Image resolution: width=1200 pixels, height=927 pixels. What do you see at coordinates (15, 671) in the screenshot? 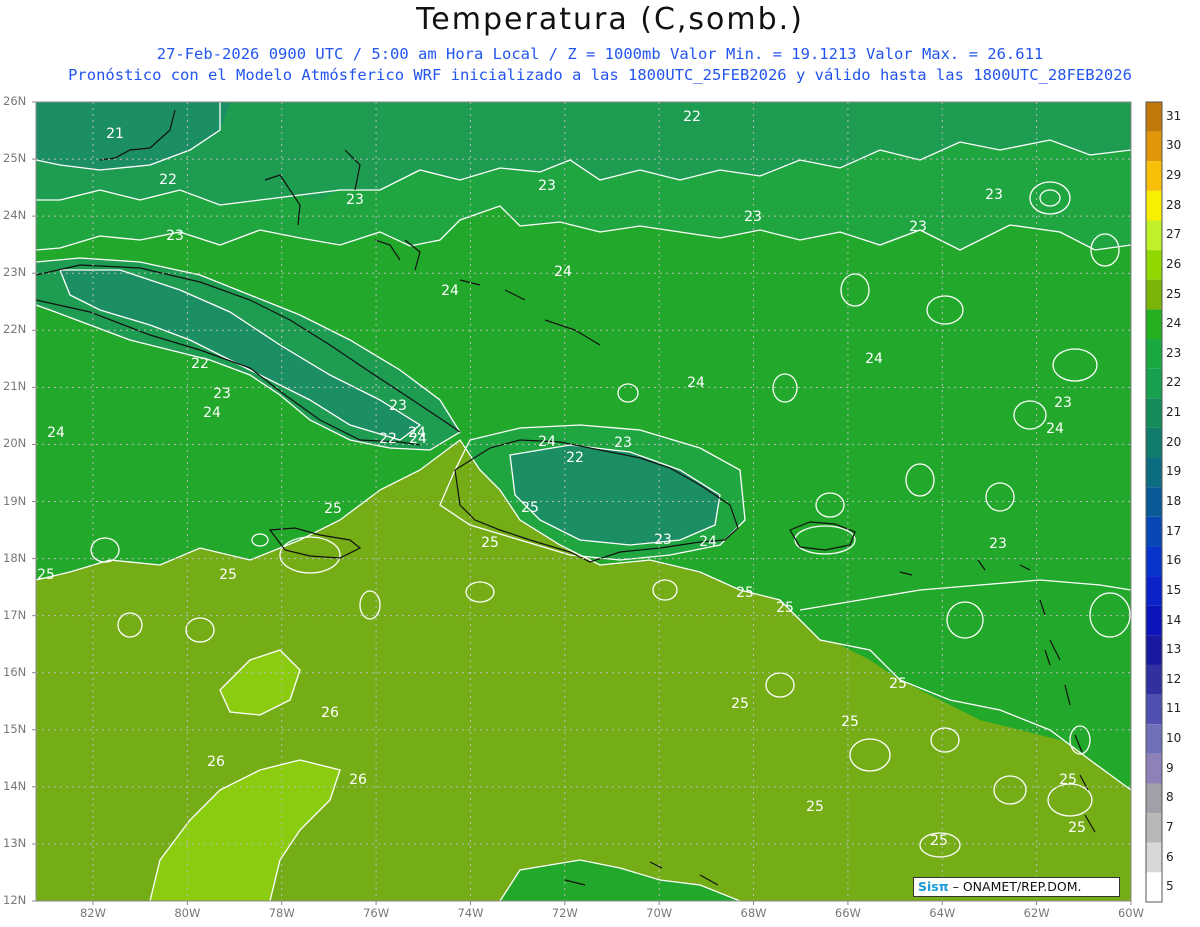
I see `lat-label: 16N` at bounding box center [15, 671].